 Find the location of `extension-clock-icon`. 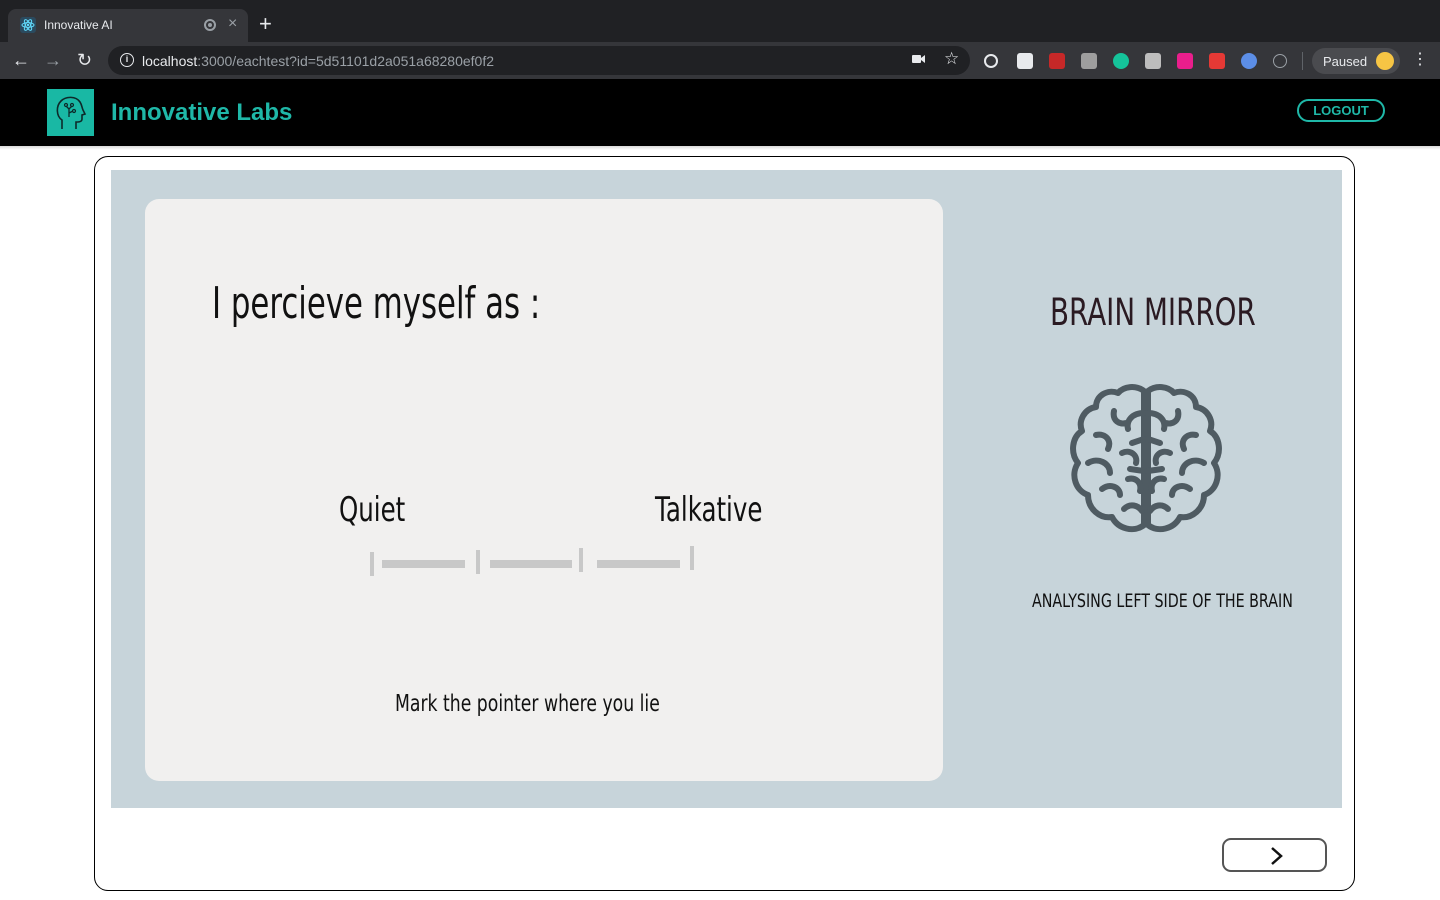

extension-clock-icon is located at coordinates (1280, 61).